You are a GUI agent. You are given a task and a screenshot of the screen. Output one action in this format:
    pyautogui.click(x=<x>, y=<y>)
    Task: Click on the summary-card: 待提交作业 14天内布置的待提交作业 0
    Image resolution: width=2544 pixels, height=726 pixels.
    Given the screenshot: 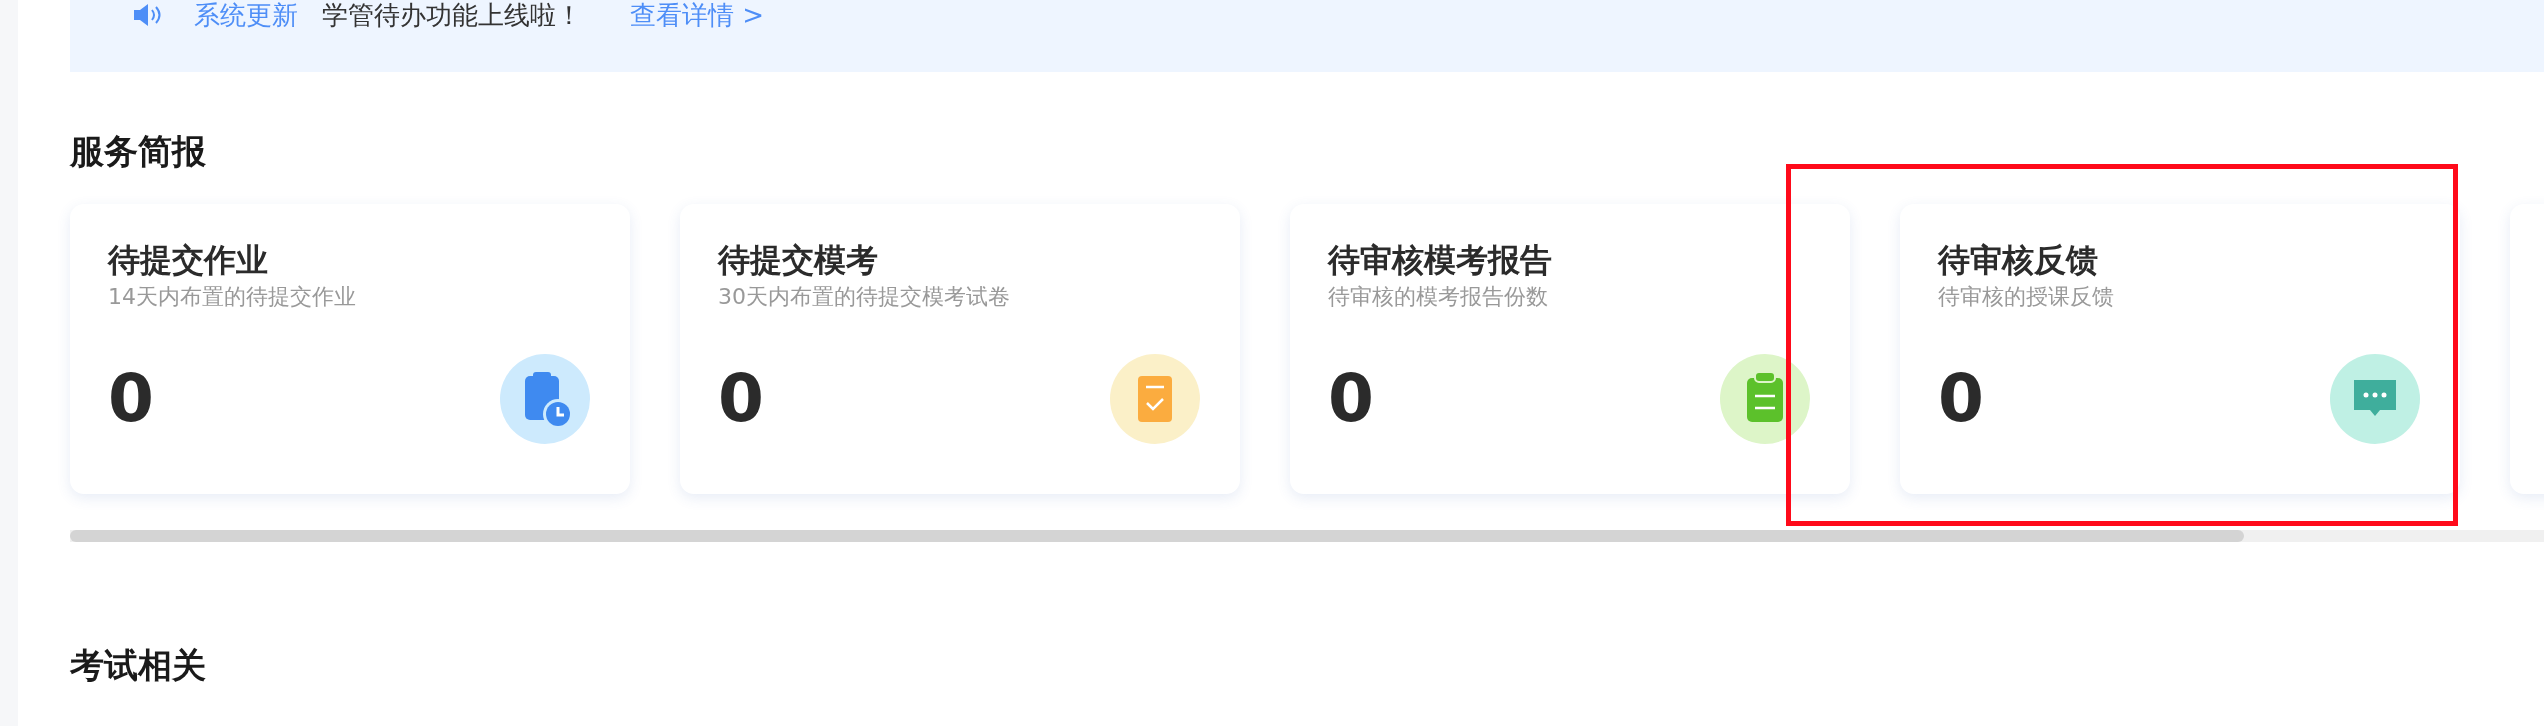 What is the action you would take?
    pyautogui.click(x=350, y=349)
    